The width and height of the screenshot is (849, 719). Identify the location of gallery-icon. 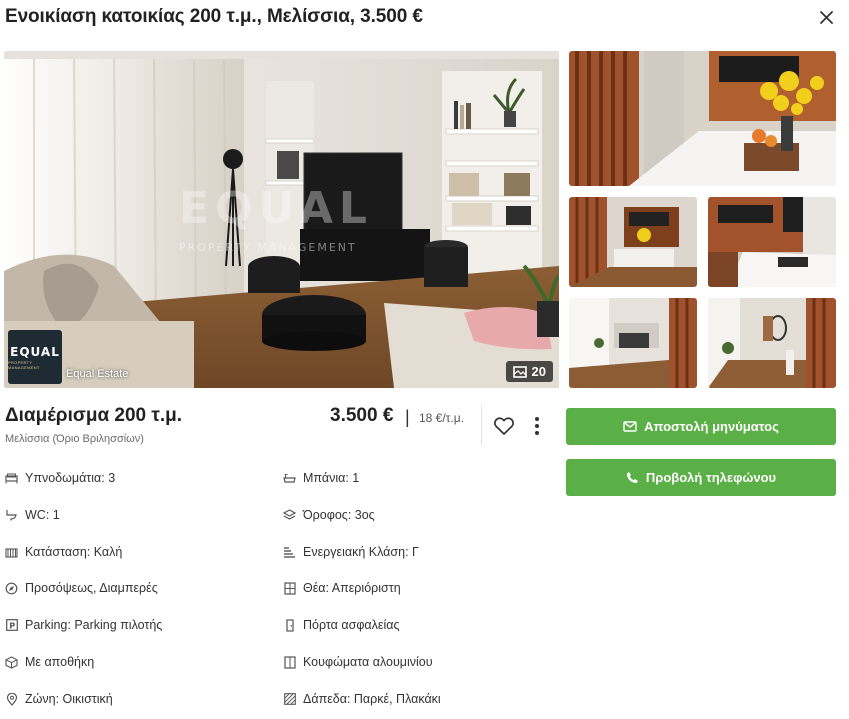
(519, 371).